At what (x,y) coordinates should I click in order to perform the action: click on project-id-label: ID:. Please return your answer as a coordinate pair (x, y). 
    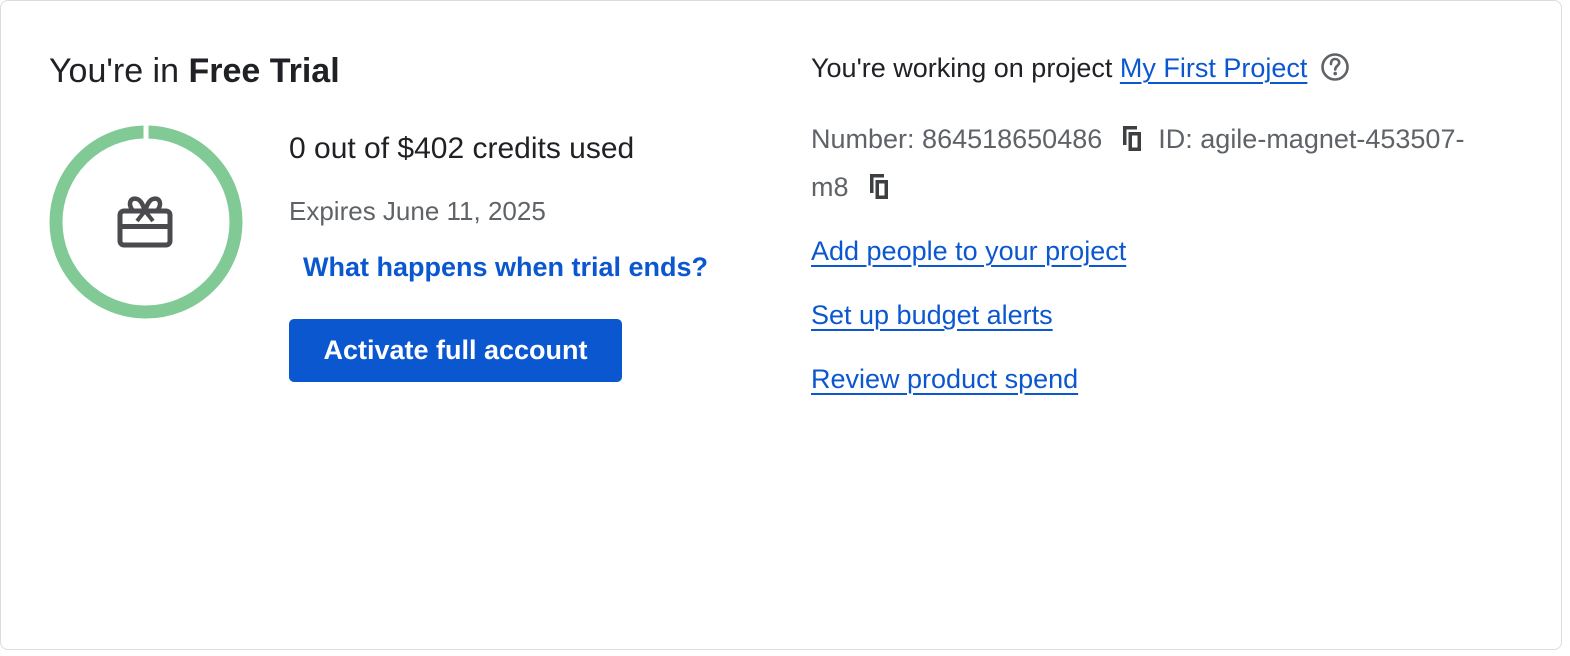
    Looking at the image, I should click on (1175, 139).